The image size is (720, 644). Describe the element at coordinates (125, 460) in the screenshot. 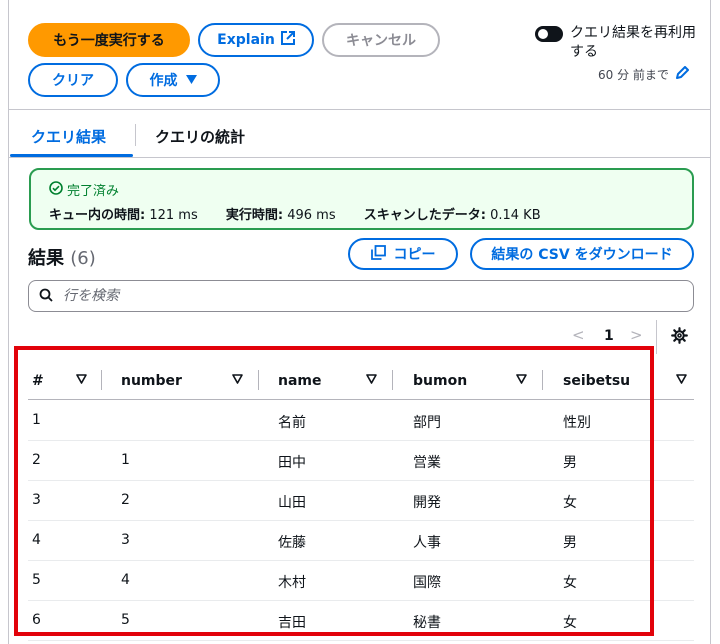

I see `table-cell-number: 1` at that location.